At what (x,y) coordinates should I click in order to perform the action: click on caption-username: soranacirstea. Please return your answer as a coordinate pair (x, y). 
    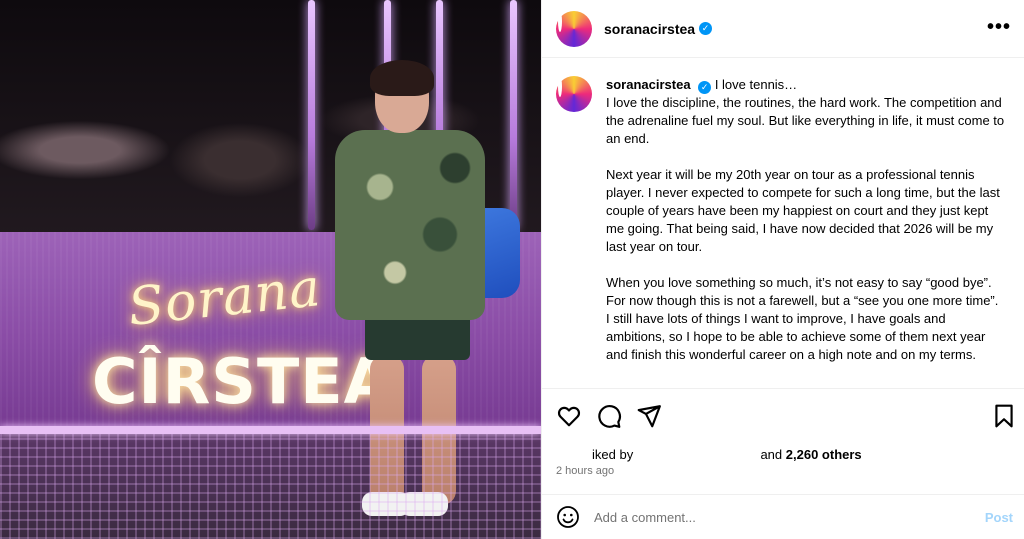
    Looking at the image, I should click on (648, 84).